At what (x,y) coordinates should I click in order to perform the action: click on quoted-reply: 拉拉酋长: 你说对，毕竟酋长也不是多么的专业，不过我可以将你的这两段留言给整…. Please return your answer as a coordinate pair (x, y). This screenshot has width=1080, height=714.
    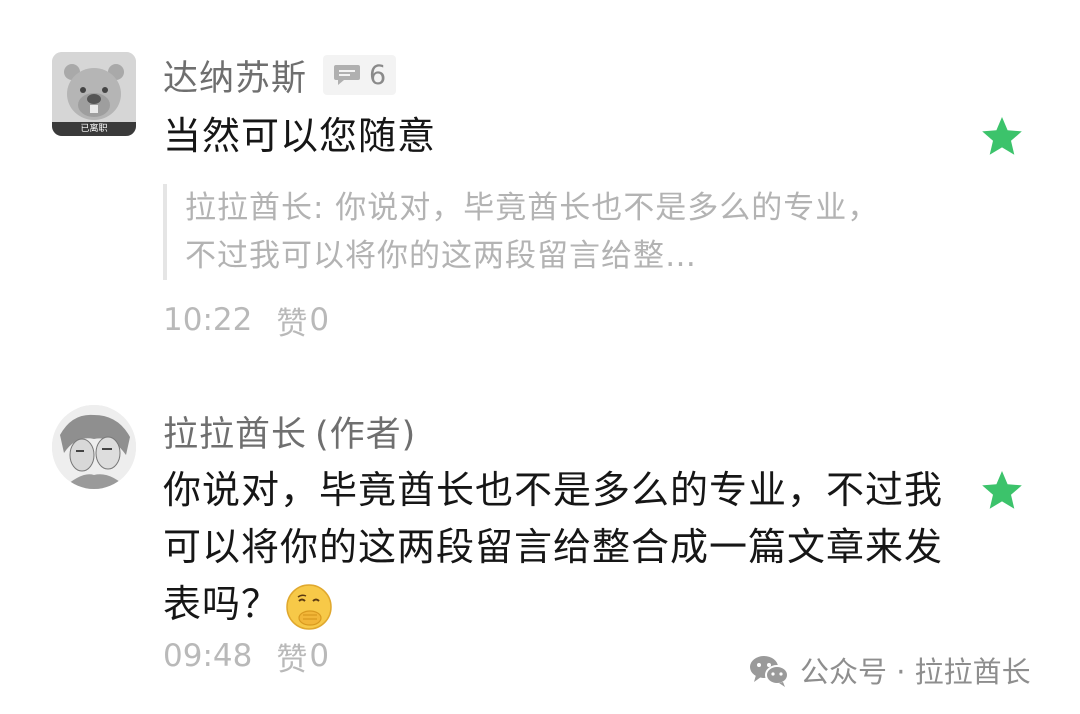
    Looking at the image, I should click on (529, 232).